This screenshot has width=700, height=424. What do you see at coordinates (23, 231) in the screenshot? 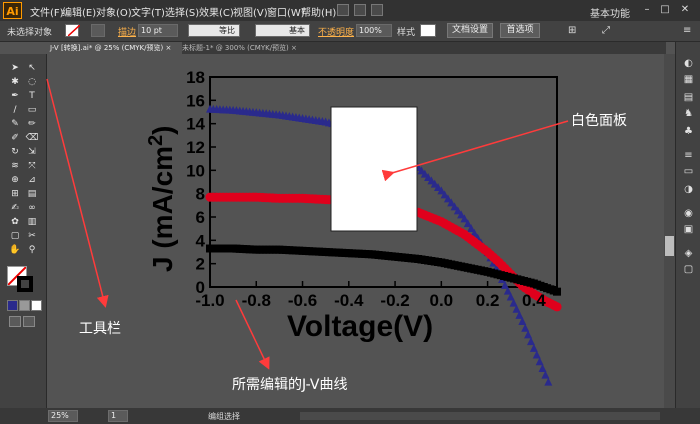
I see `tool-grid: ➤ ↖ ✱ ◌ ✒ T / ▭ ✎ ✏ ✐ ⌫ ↻ ⇲ ≋ ⤧ ⊕ ⊿ ⊞ ▤ ✍ ∞ ✿ ▥ ▢ ✂ ✋ ⚲` at bounding box center [23, 231].